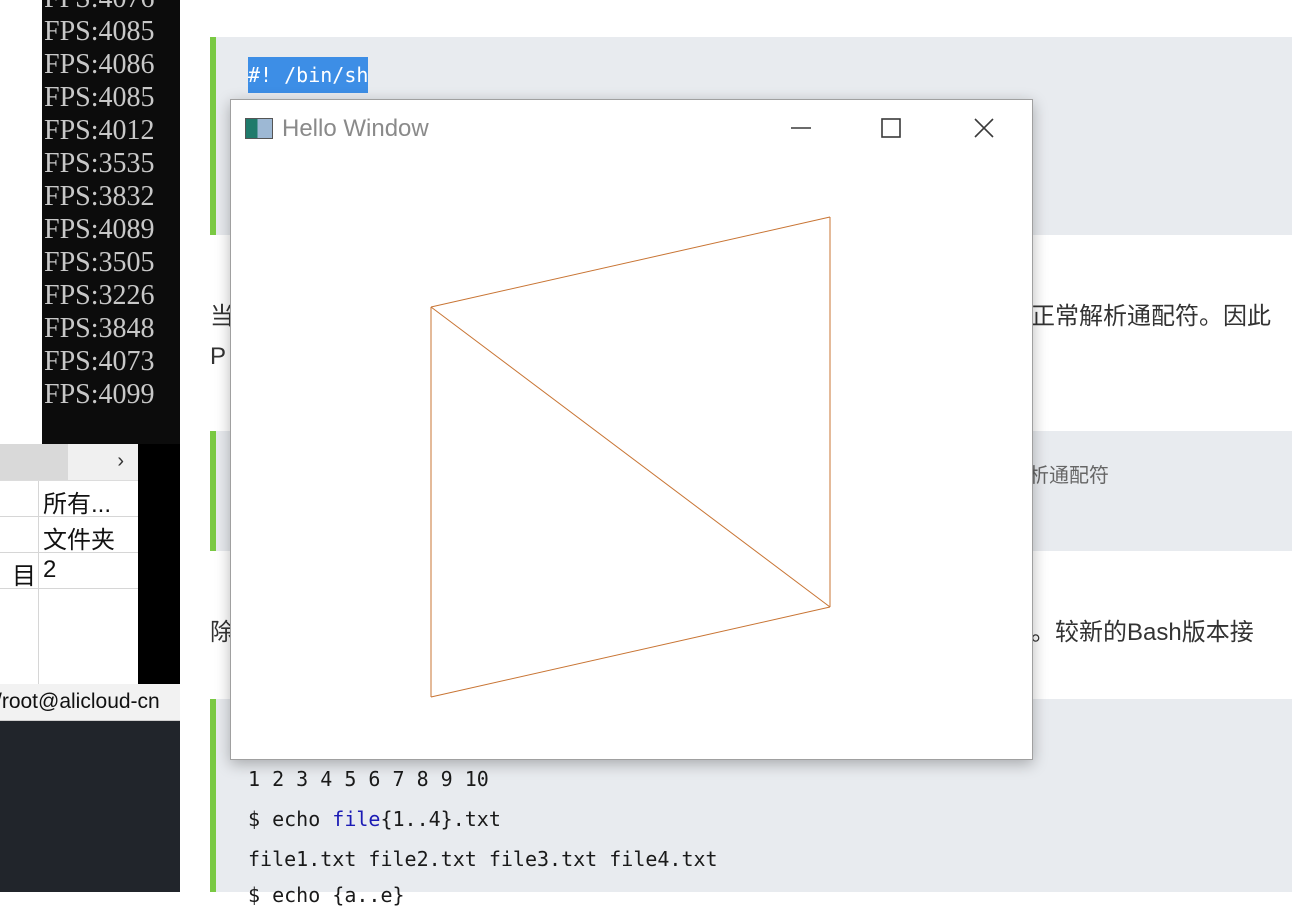 Image resolution: width=1292 pixels, height=907 pixels. What do you see at coordinates (99, 394) in the screenshot?
I see `fps-line: FPS:4099` at bounding box center [99, 394].